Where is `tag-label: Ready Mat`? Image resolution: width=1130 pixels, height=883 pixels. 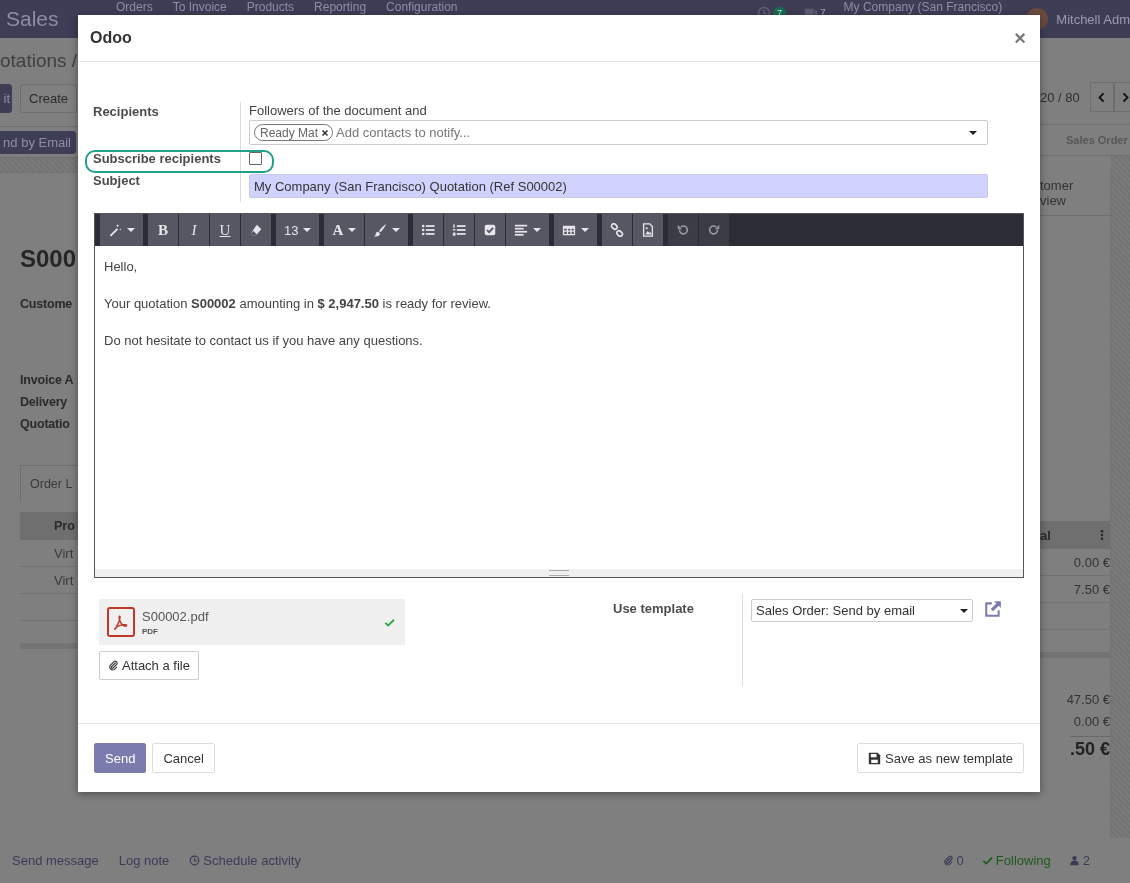
tag-label: Ready Mat is located at coordinates (289, 132).